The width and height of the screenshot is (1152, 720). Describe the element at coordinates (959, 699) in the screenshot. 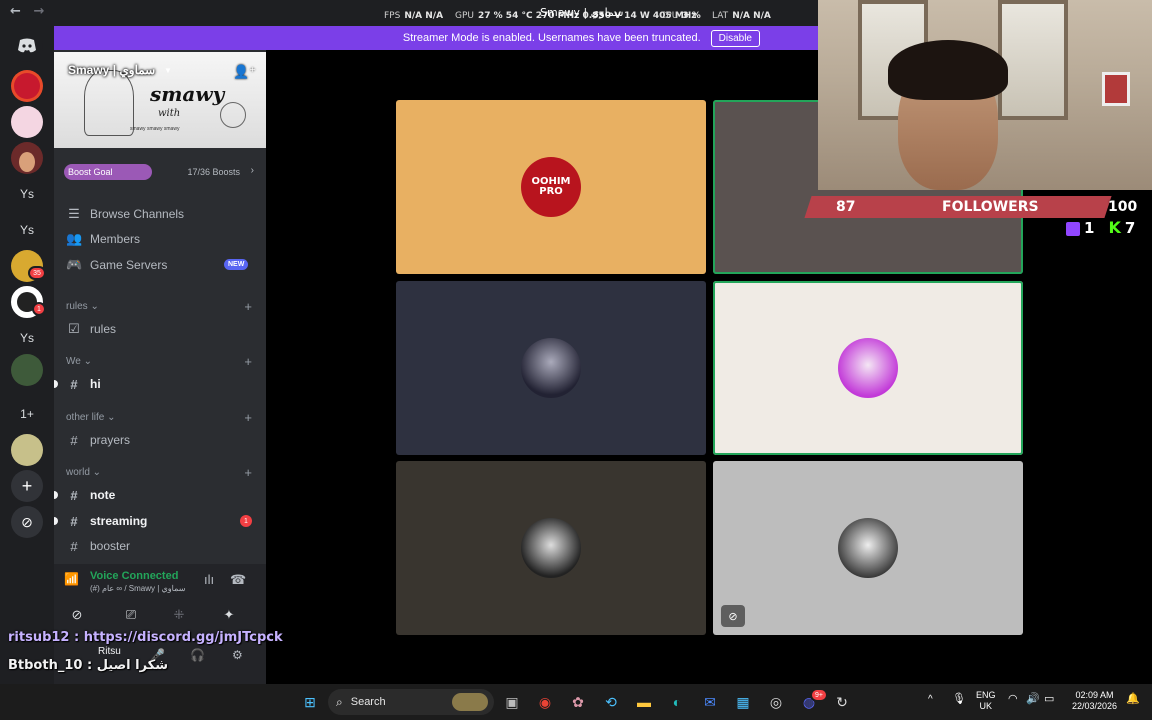

I see `tray-mic-icon: 🎙` at that location.